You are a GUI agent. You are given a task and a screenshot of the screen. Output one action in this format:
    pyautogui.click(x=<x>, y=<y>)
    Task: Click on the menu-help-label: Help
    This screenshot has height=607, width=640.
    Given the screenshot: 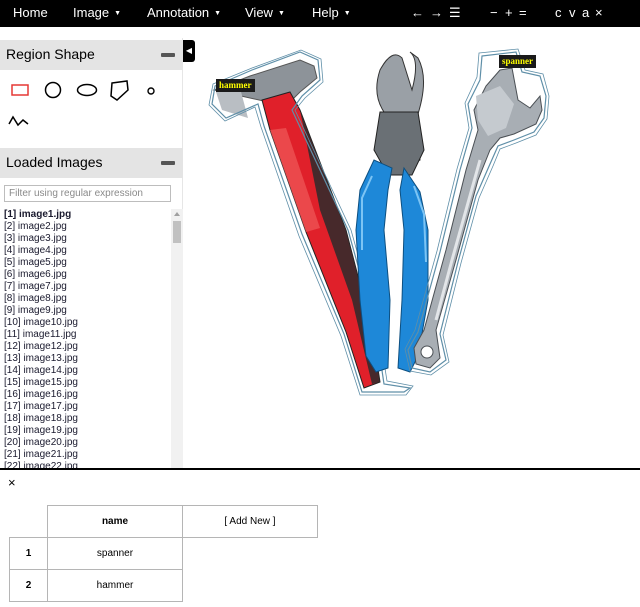 What is the action you would take?
    pyautogui.click(x=325, y=12)
    